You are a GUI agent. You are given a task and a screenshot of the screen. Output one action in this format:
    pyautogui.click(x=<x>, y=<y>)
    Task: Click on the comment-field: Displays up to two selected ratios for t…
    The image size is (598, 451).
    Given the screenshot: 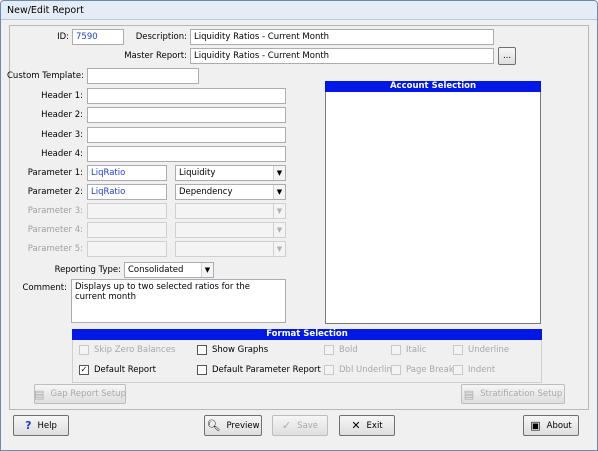 What is the action you would take?
    pyautogui.click(x=178, y=301)
    